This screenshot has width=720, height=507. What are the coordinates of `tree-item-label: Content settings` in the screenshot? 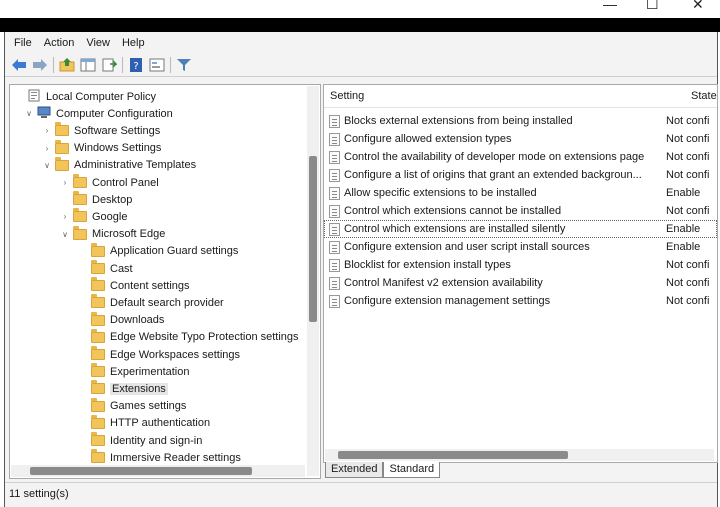 It's located at (150, 285).